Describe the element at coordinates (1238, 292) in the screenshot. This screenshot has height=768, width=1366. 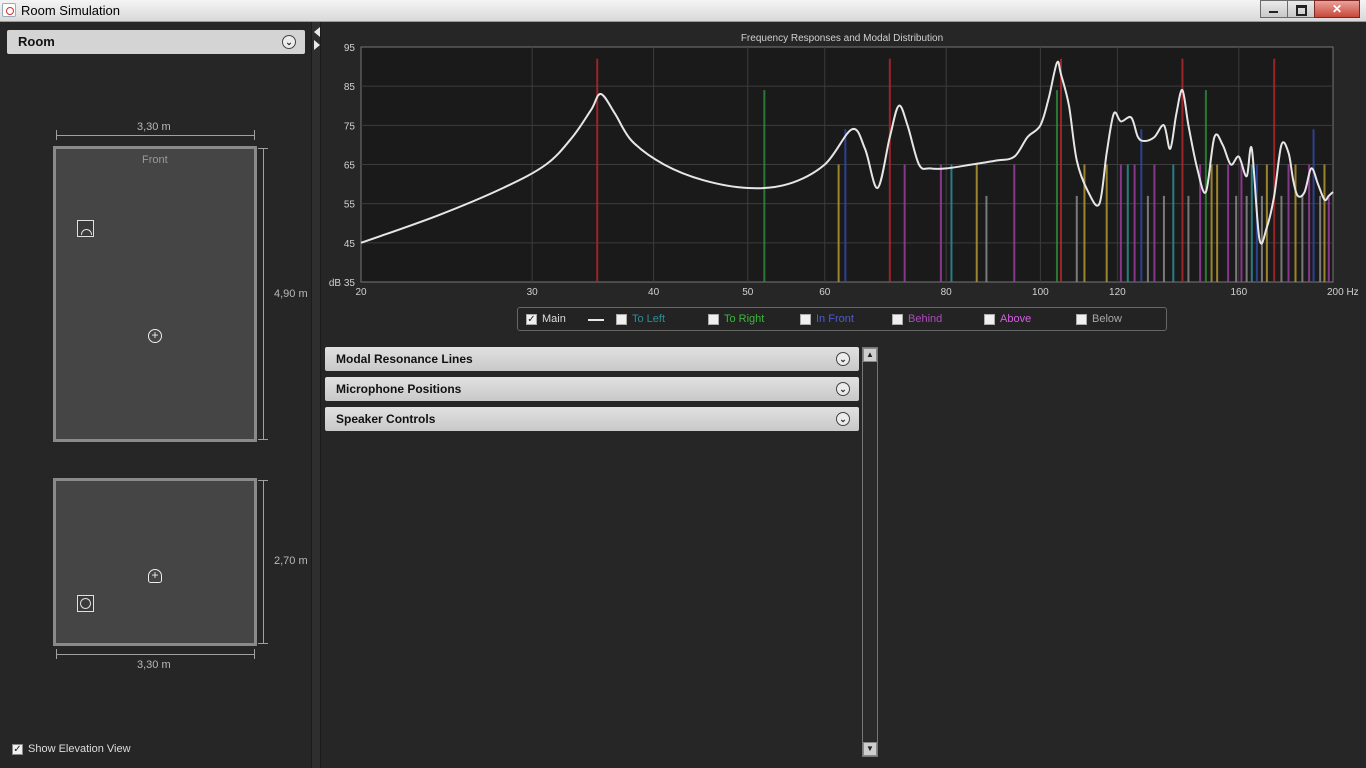
I see `x-tick-label: 160` at that location.